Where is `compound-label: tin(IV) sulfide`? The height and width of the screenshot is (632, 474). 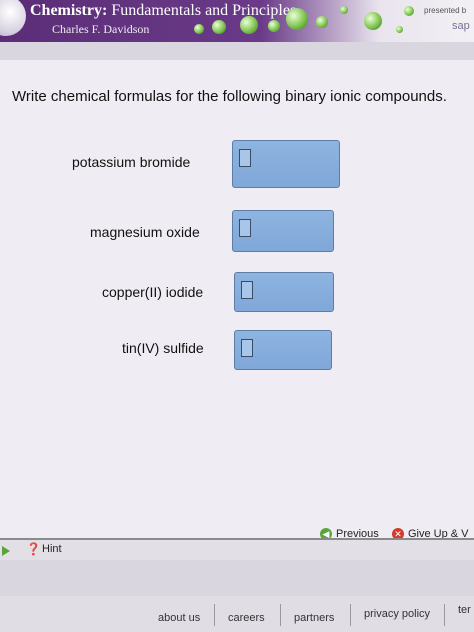
compound-label: tin(IV) sulfide is located at coordinates (163, 348).